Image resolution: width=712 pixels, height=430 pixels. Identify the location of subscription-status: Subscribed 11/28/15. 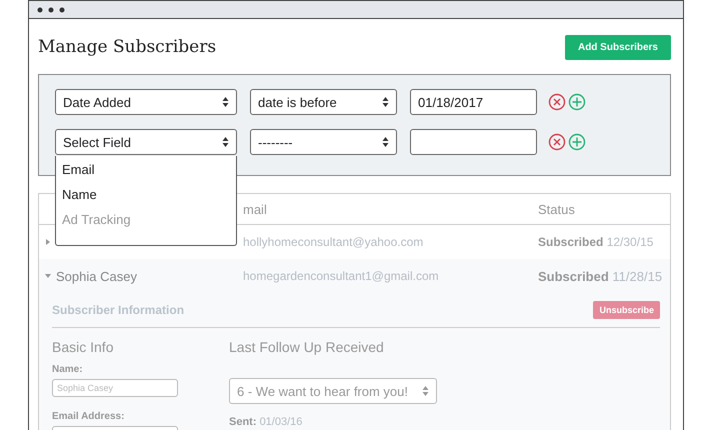
(601, 276).